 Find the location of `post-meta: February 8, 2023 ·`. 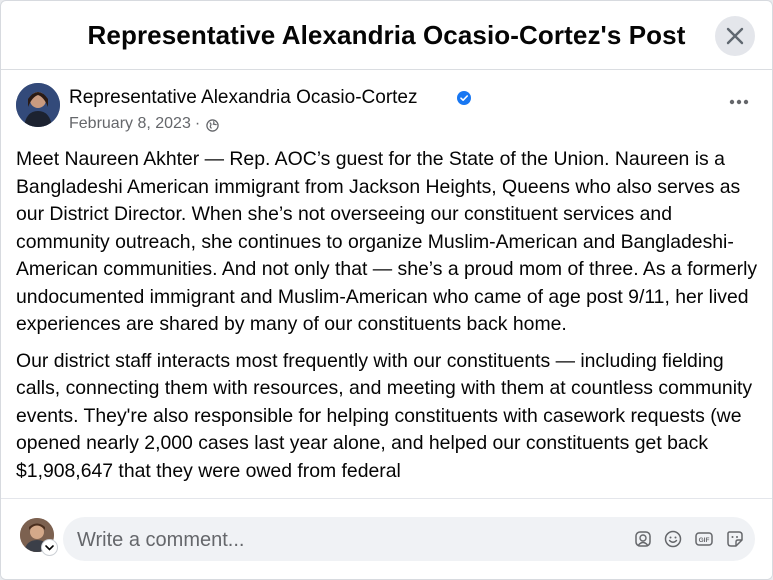

post-meta: February 8, 2023 · is located at coordinates (144, 124).